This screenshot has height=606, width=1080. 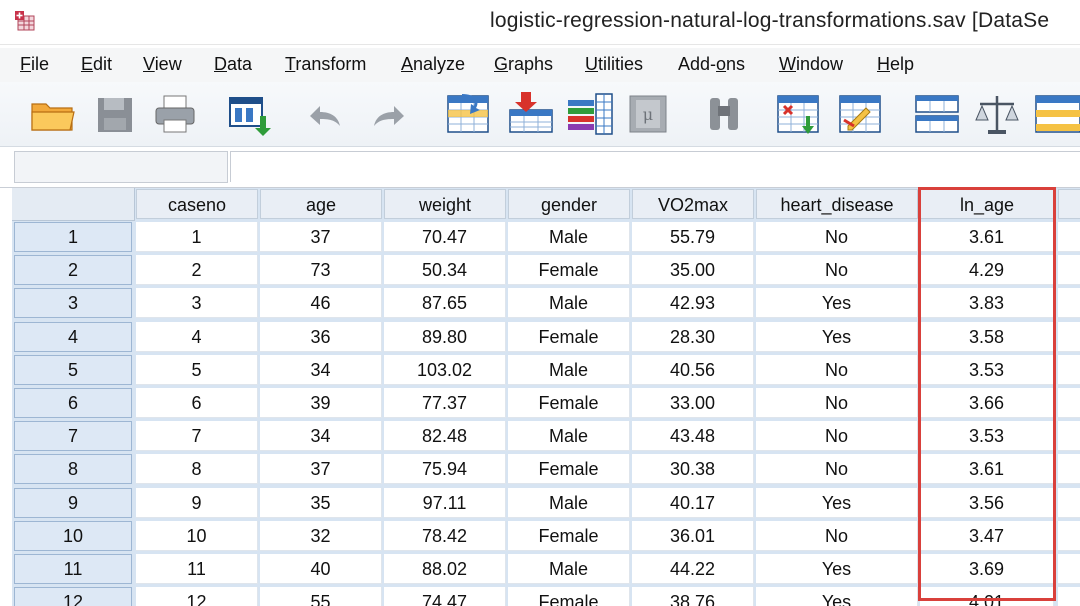 I want to click on cell-weight: 74.47, so click(x=445, y=596).